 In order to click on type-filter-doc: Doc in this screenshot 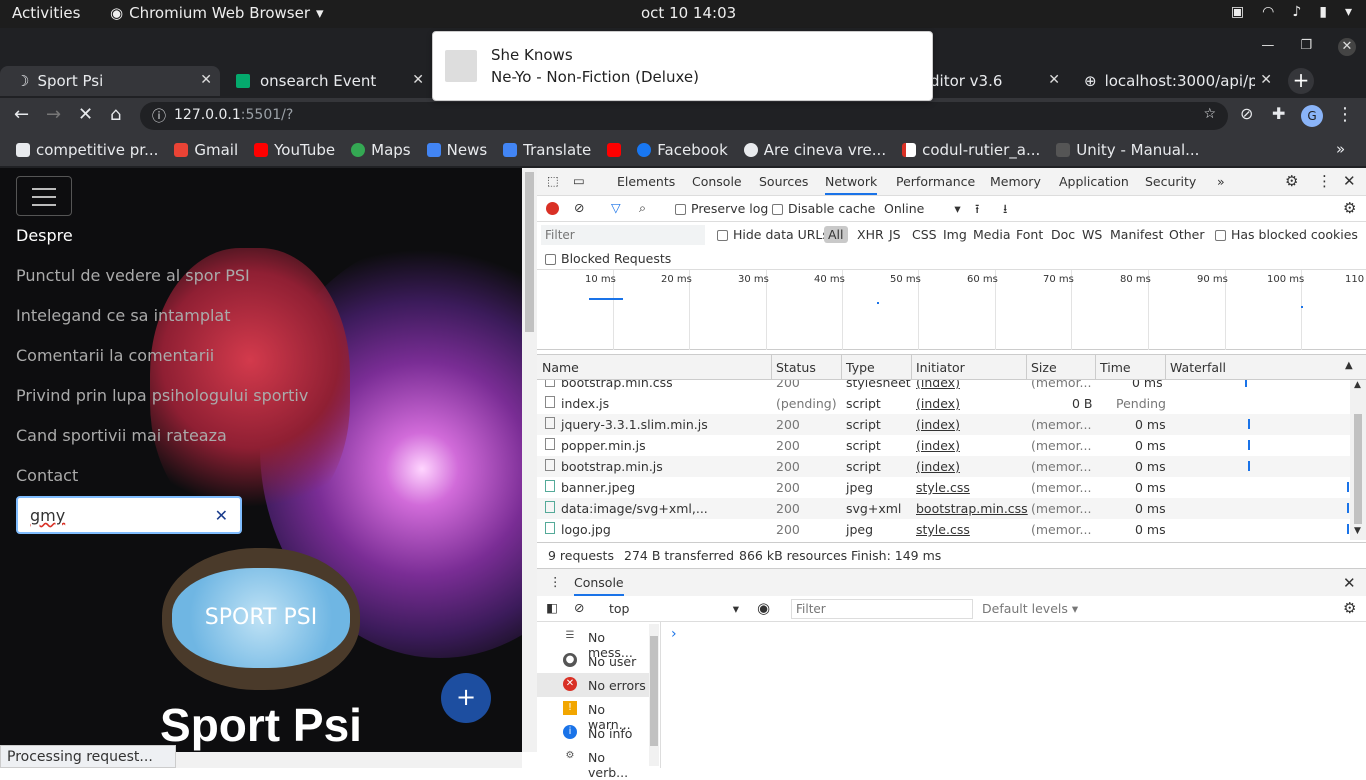, I will do `click(1063, 234)`.